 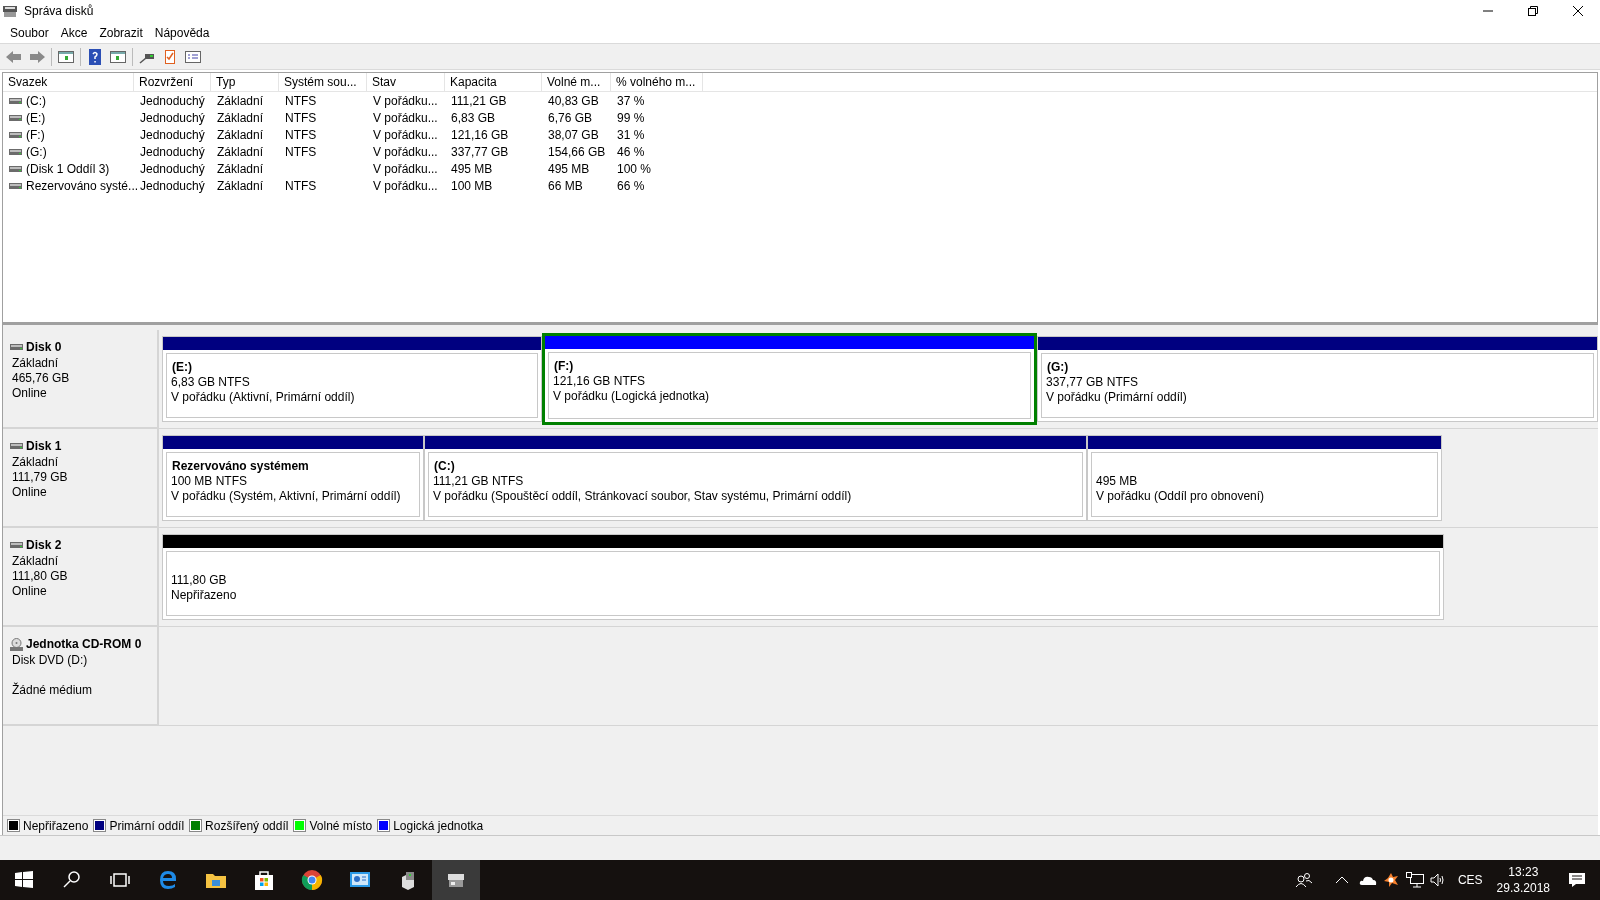 What do you see at coordinates (56, 826) in the screenshot?
I see `legend-label: Nepřiřazeno` at bounding box center [56, 826].